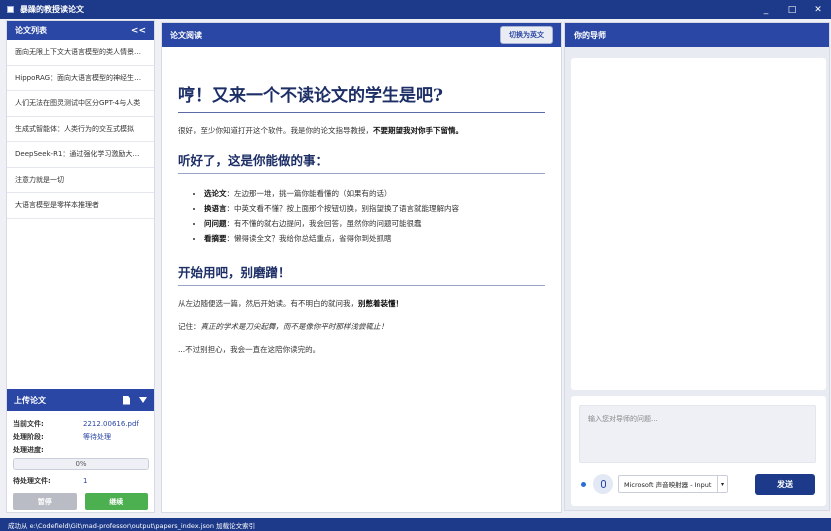 The image size is (831, 531). I want to click on paper-list-item: 面向无限上下文大语言模型的类人情景记忆, so click(80, 53).